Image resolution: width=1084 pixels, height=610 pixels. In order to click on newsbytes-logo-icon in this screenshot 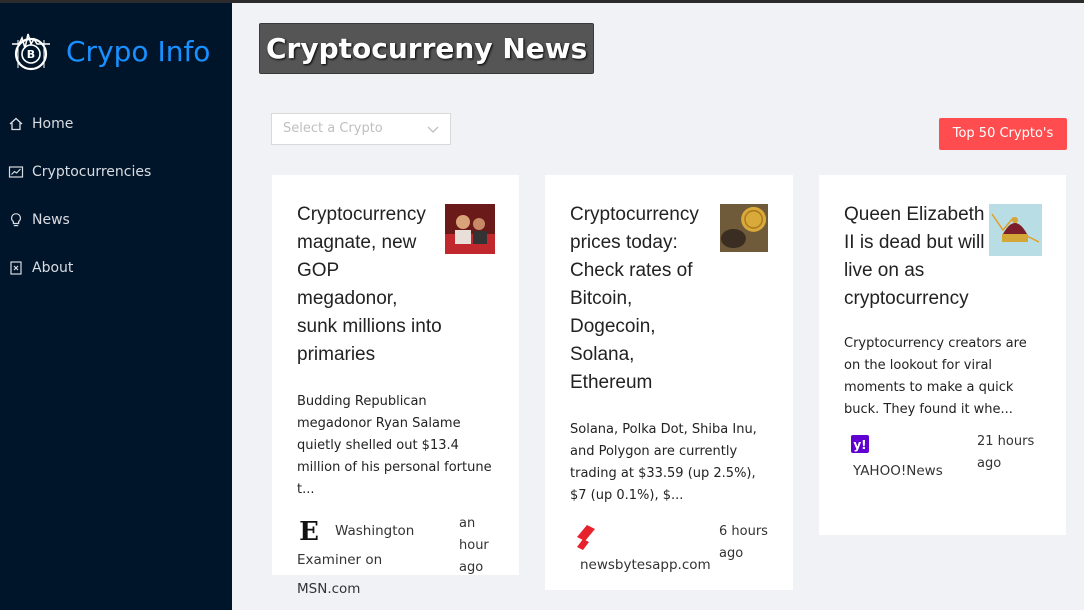, I will do `click(586, 537)`.